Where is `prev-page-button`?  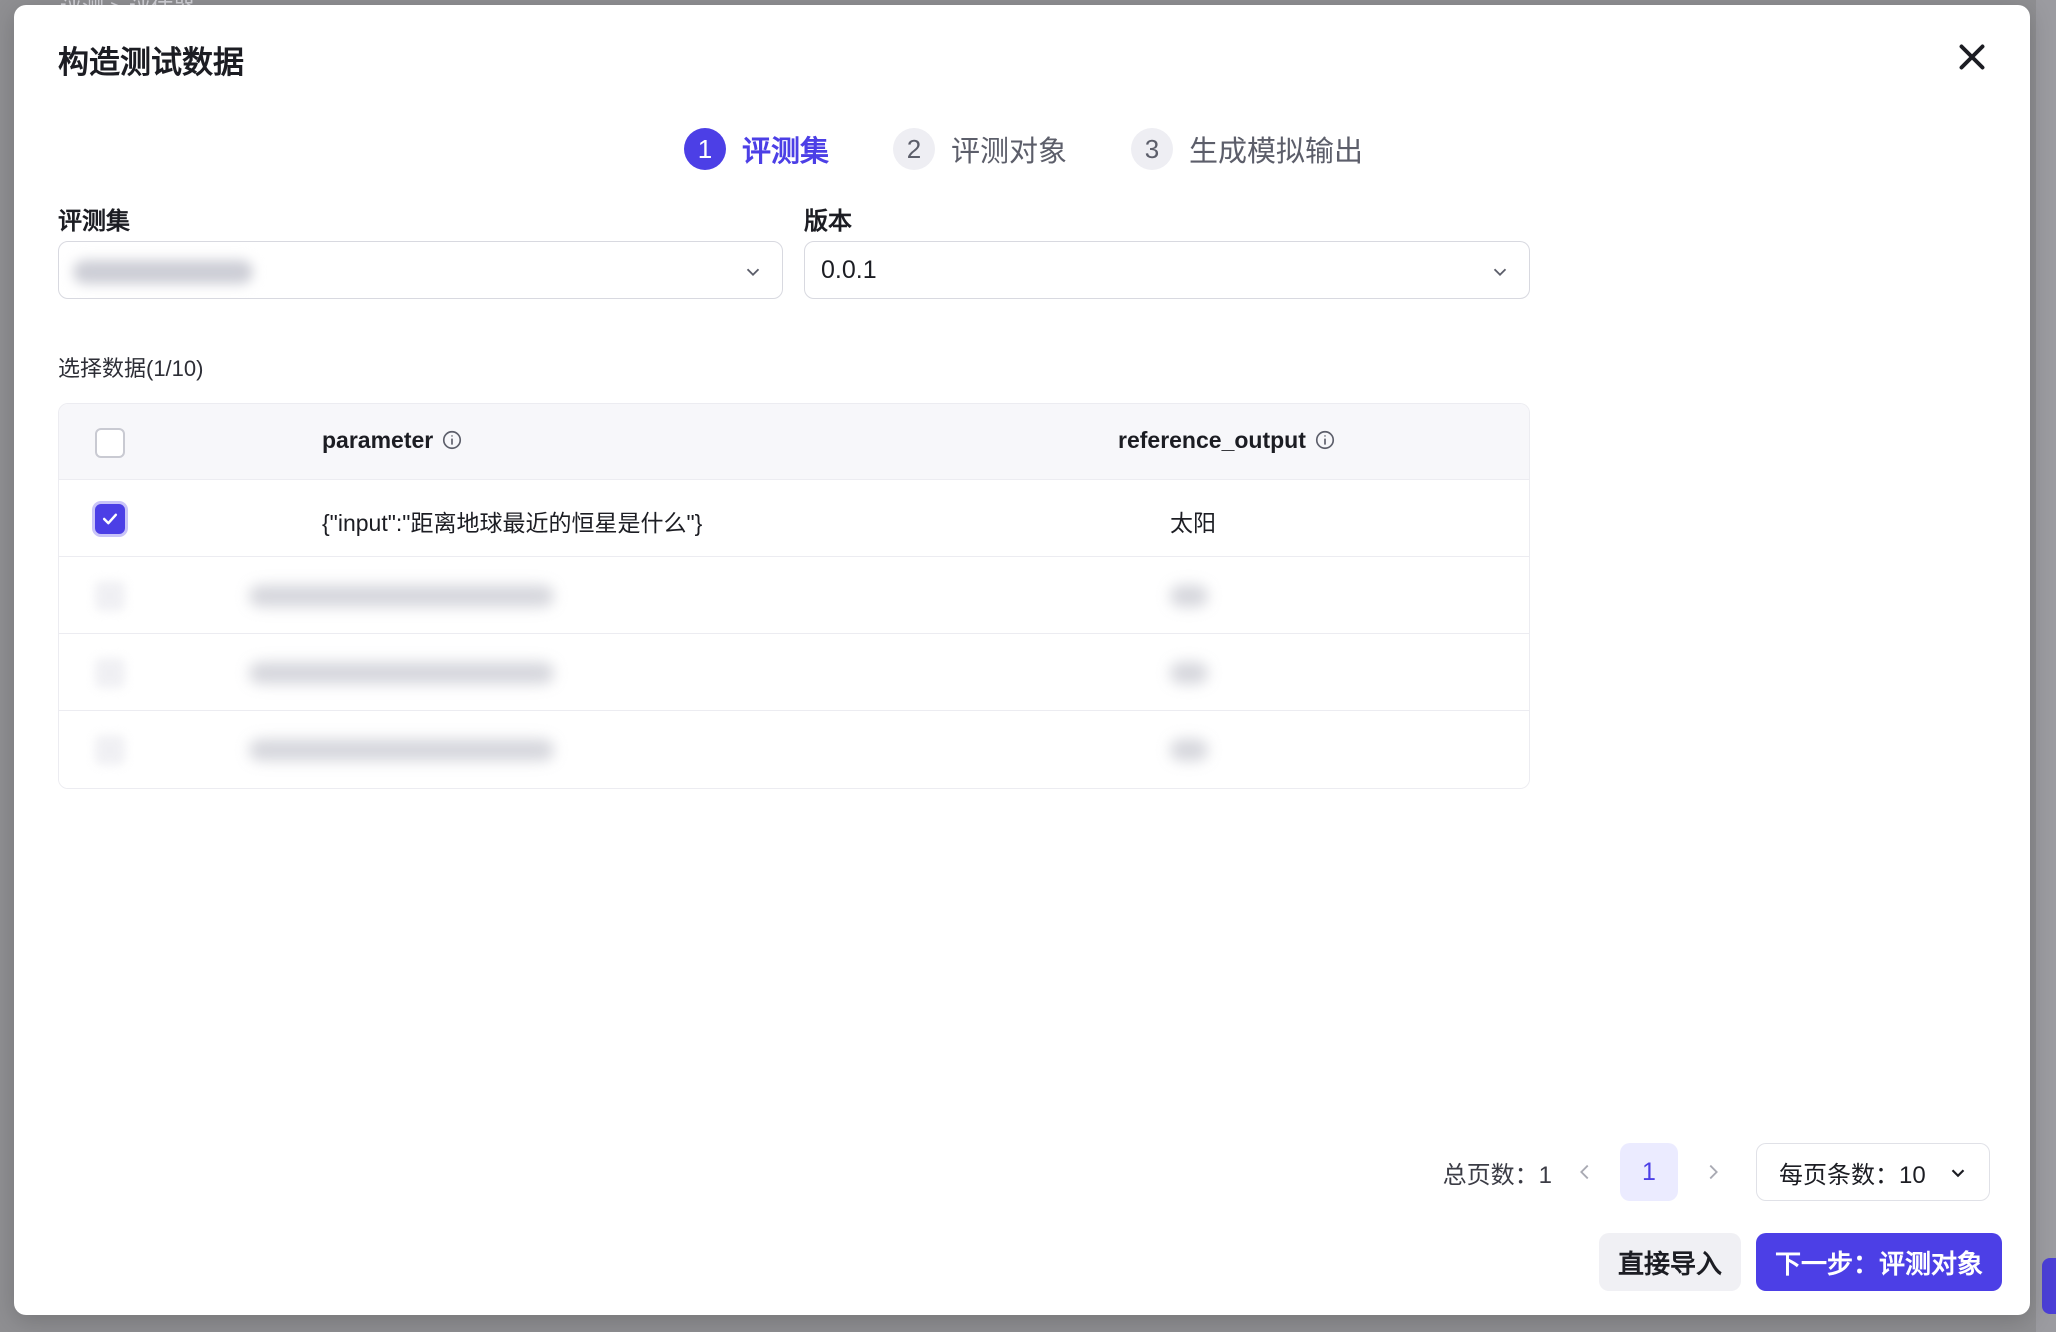
prev-page-button is located at coordinates (1585, 1172).